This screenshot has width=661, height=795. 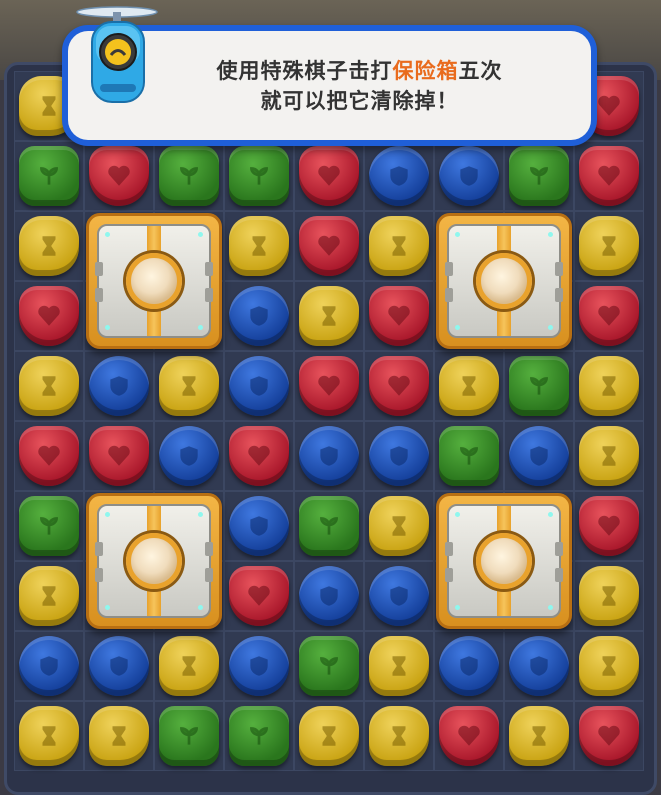 I want to click on safe-lock-icon, so click(x=154, y=561).